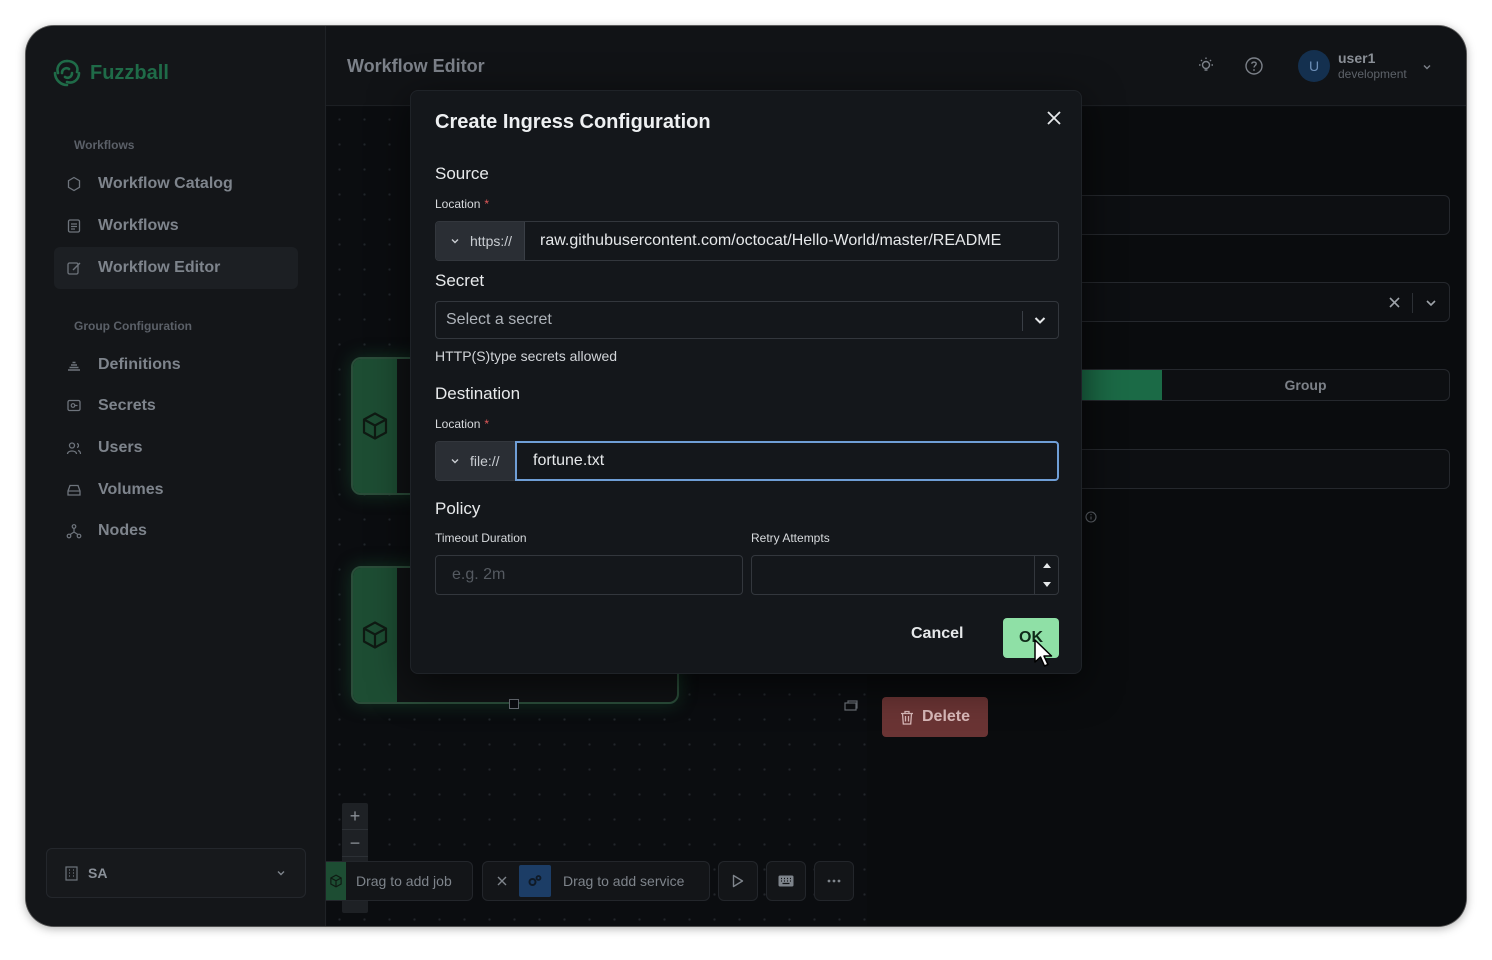  What do you see at coordinates (790, 538) in the screenshot?
I see `retry-label: Retry Attempts` at bounding box center [790, 538].